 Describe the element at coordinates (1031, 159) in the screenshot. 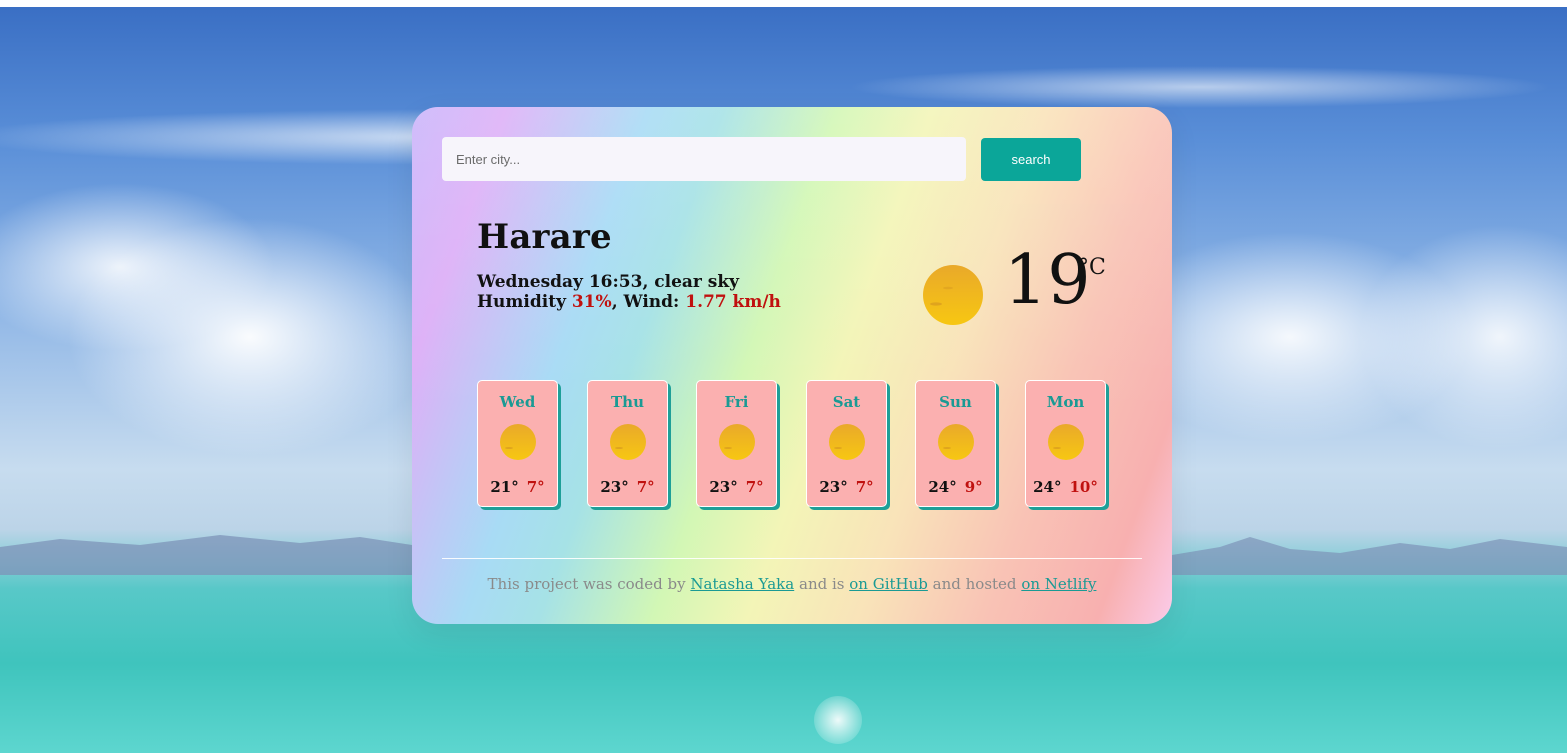

I see `search-button: search` at that location.